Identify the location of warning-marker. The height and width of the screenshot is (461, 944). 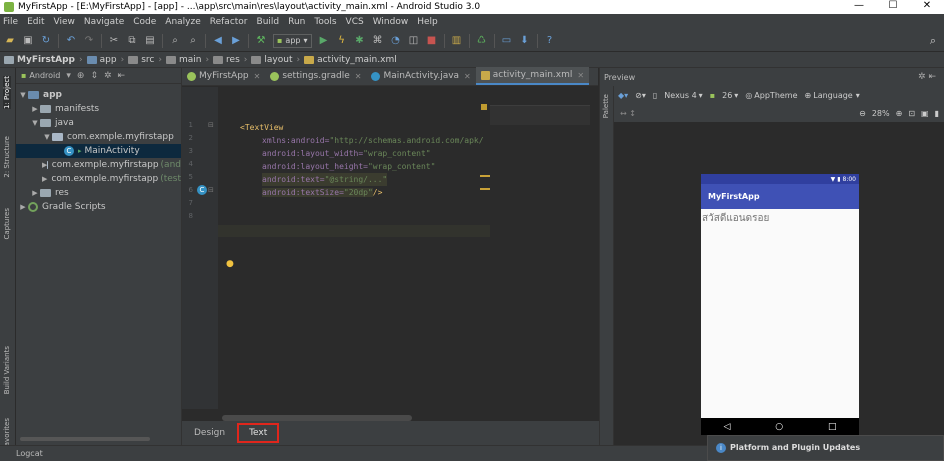
(484, 107).